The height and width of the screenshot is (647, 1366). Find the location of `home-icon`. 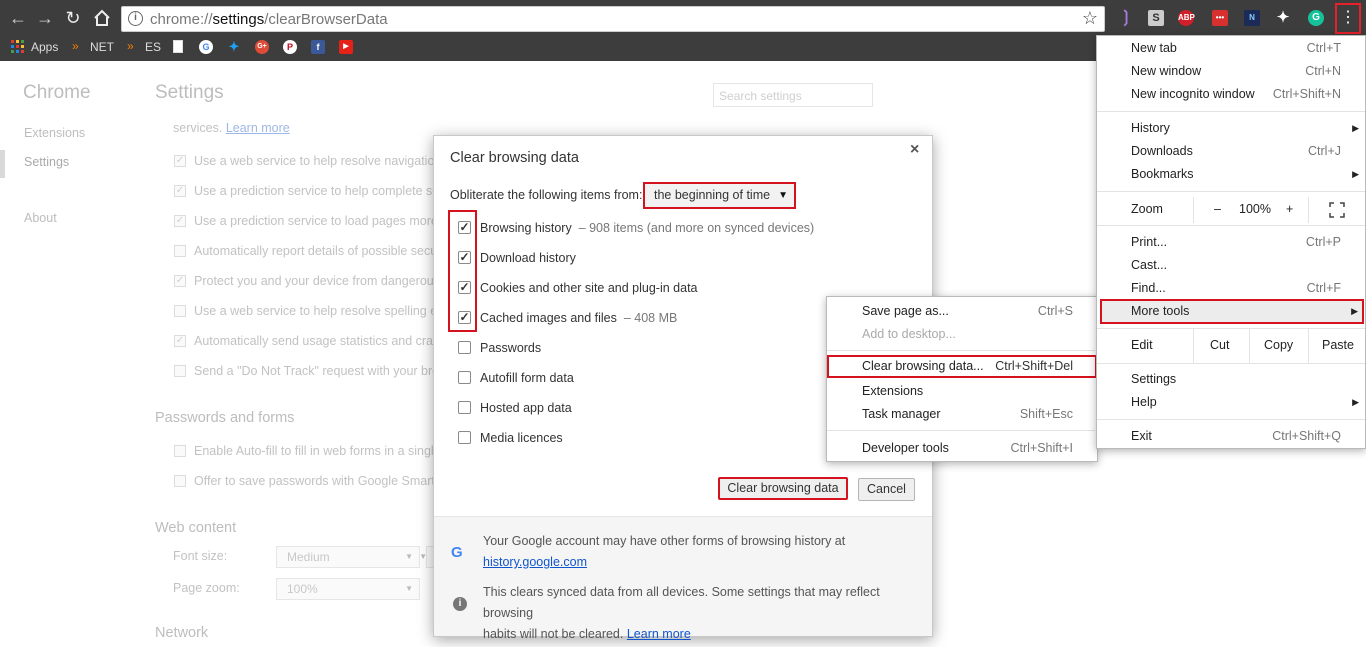

home-icon is located at coordinates (102, 19).